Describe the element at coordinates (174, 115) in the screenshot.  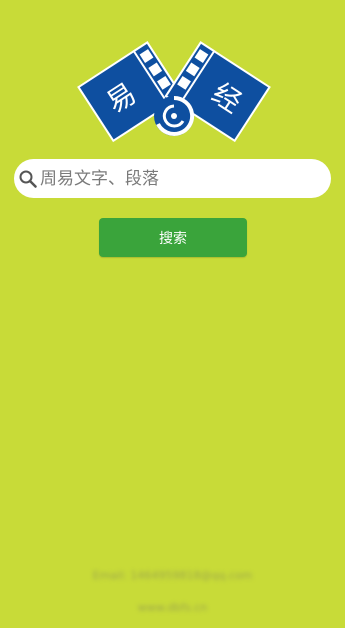
I see `logo-swirl` at that location.